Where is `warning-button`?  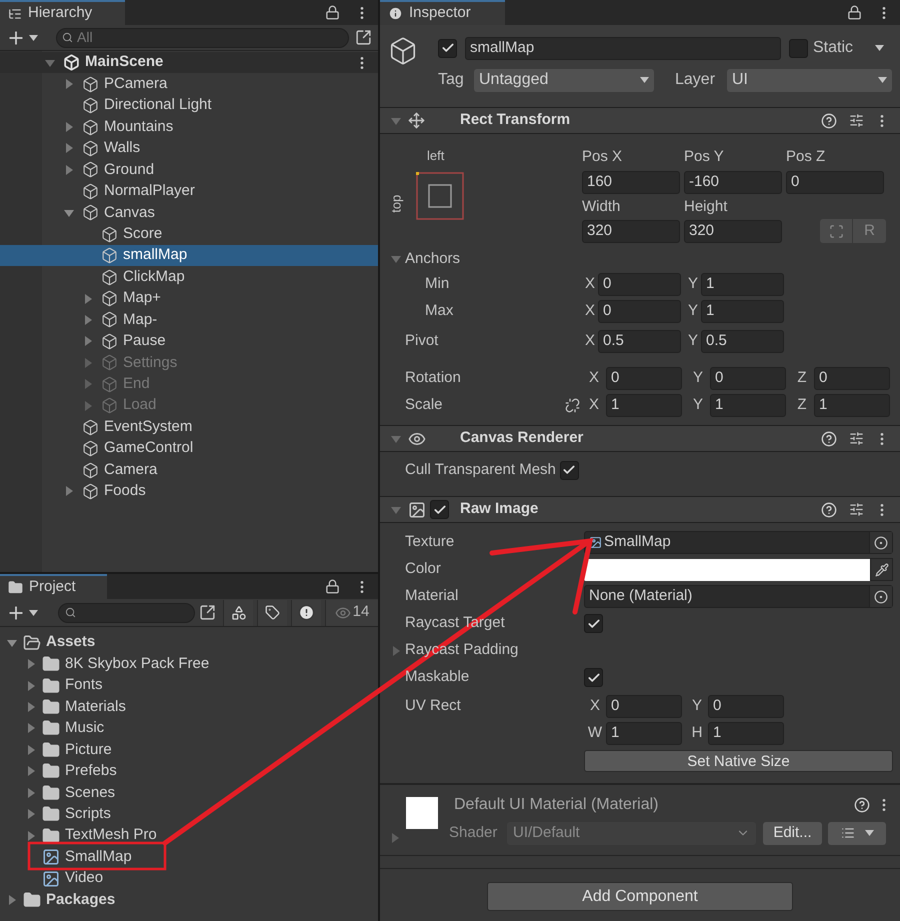 warning-button is located at coordinates (306, 613).